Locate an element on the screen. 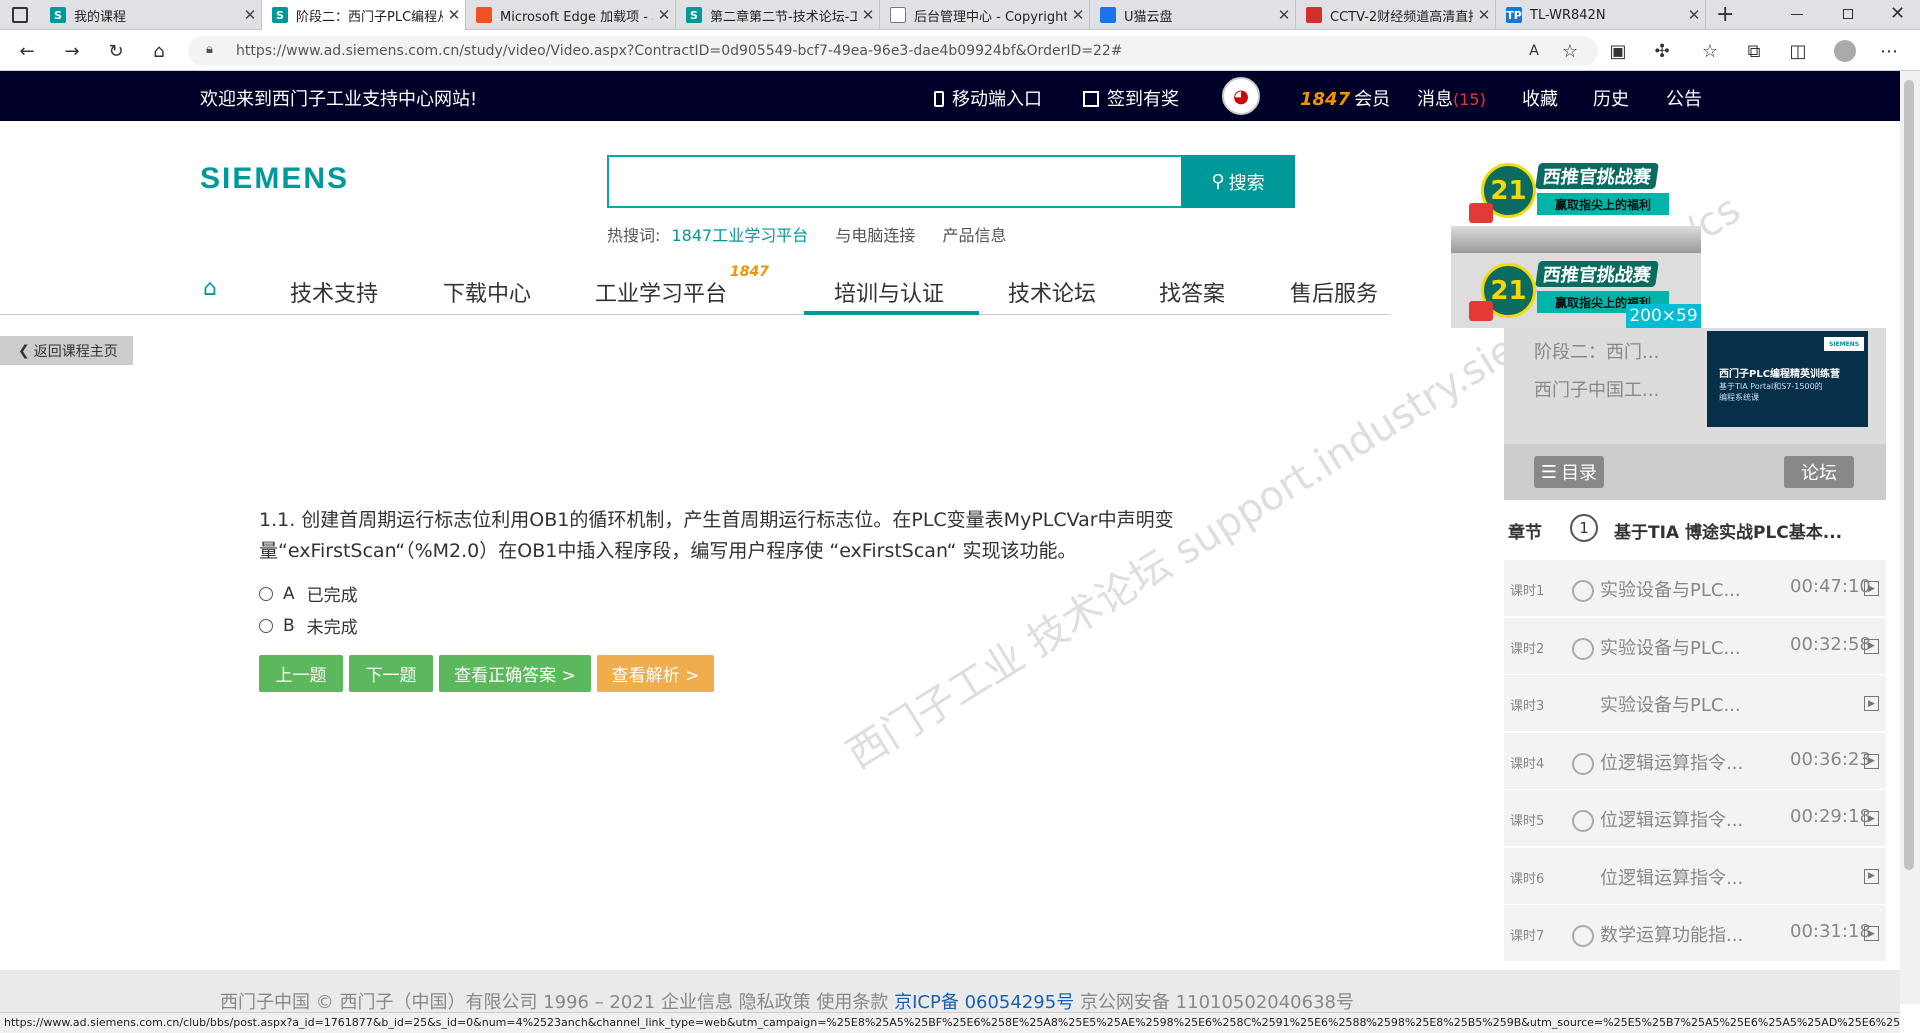 The height and width of the screenshot is (1033, 1920). close-window-icon: ✕ is located at coordinates (1897, 13).